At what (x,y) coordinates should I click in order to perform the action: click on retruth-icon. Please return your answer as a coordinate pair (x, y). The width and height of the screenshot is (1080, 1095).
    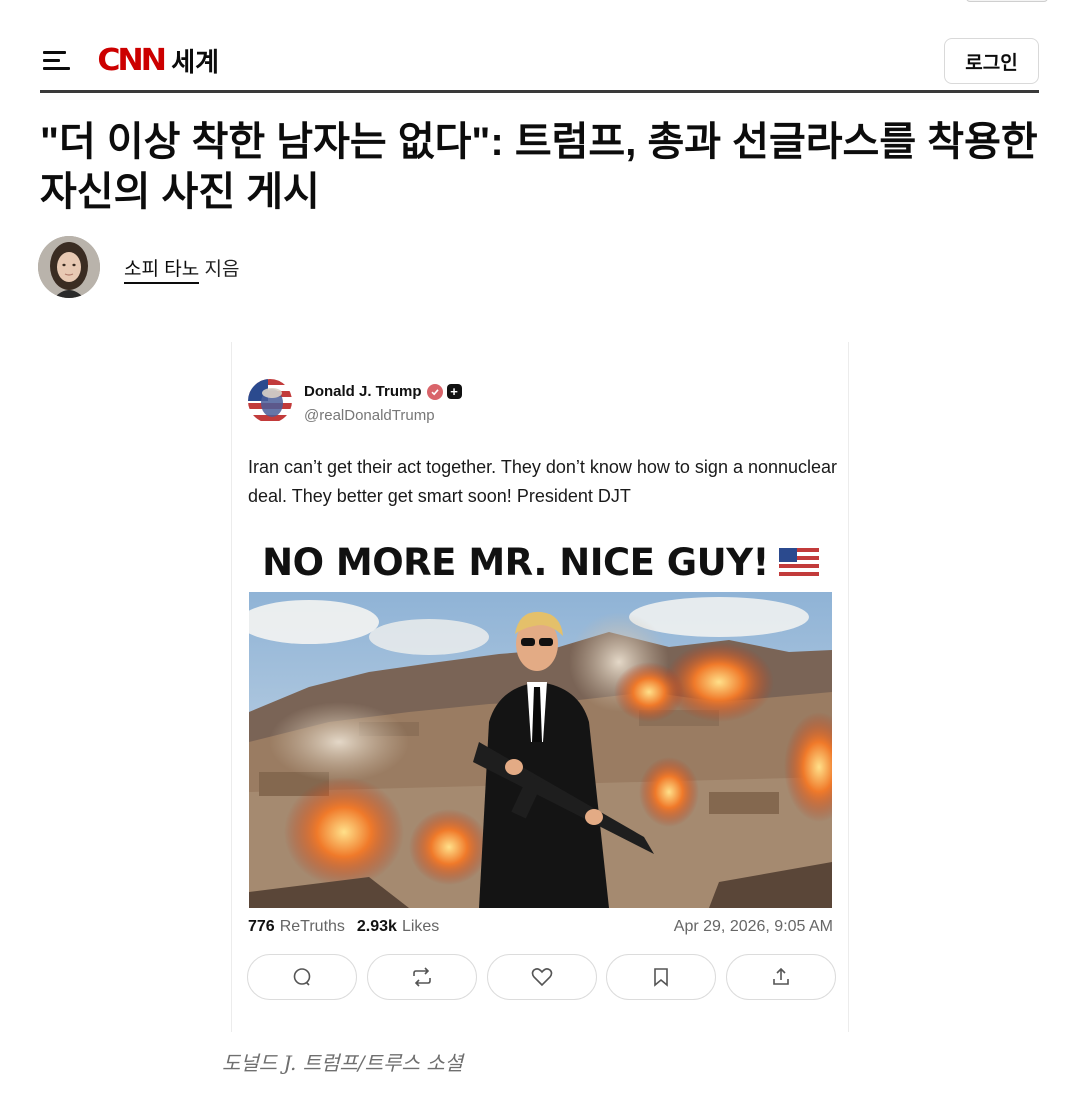
    Looking at the image, I should click on (421, 977).